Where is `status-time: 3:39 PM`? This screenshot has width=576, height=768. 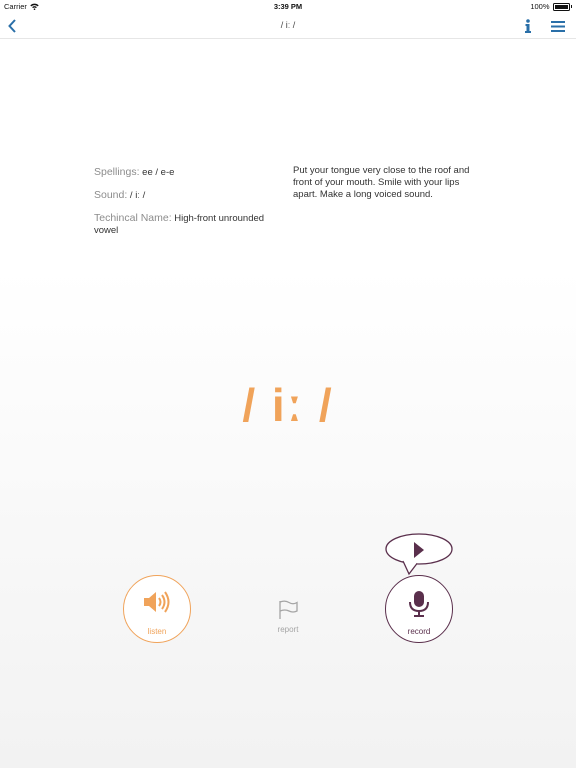 status-time: 3:39 PM is located at coordinates (288, 6).